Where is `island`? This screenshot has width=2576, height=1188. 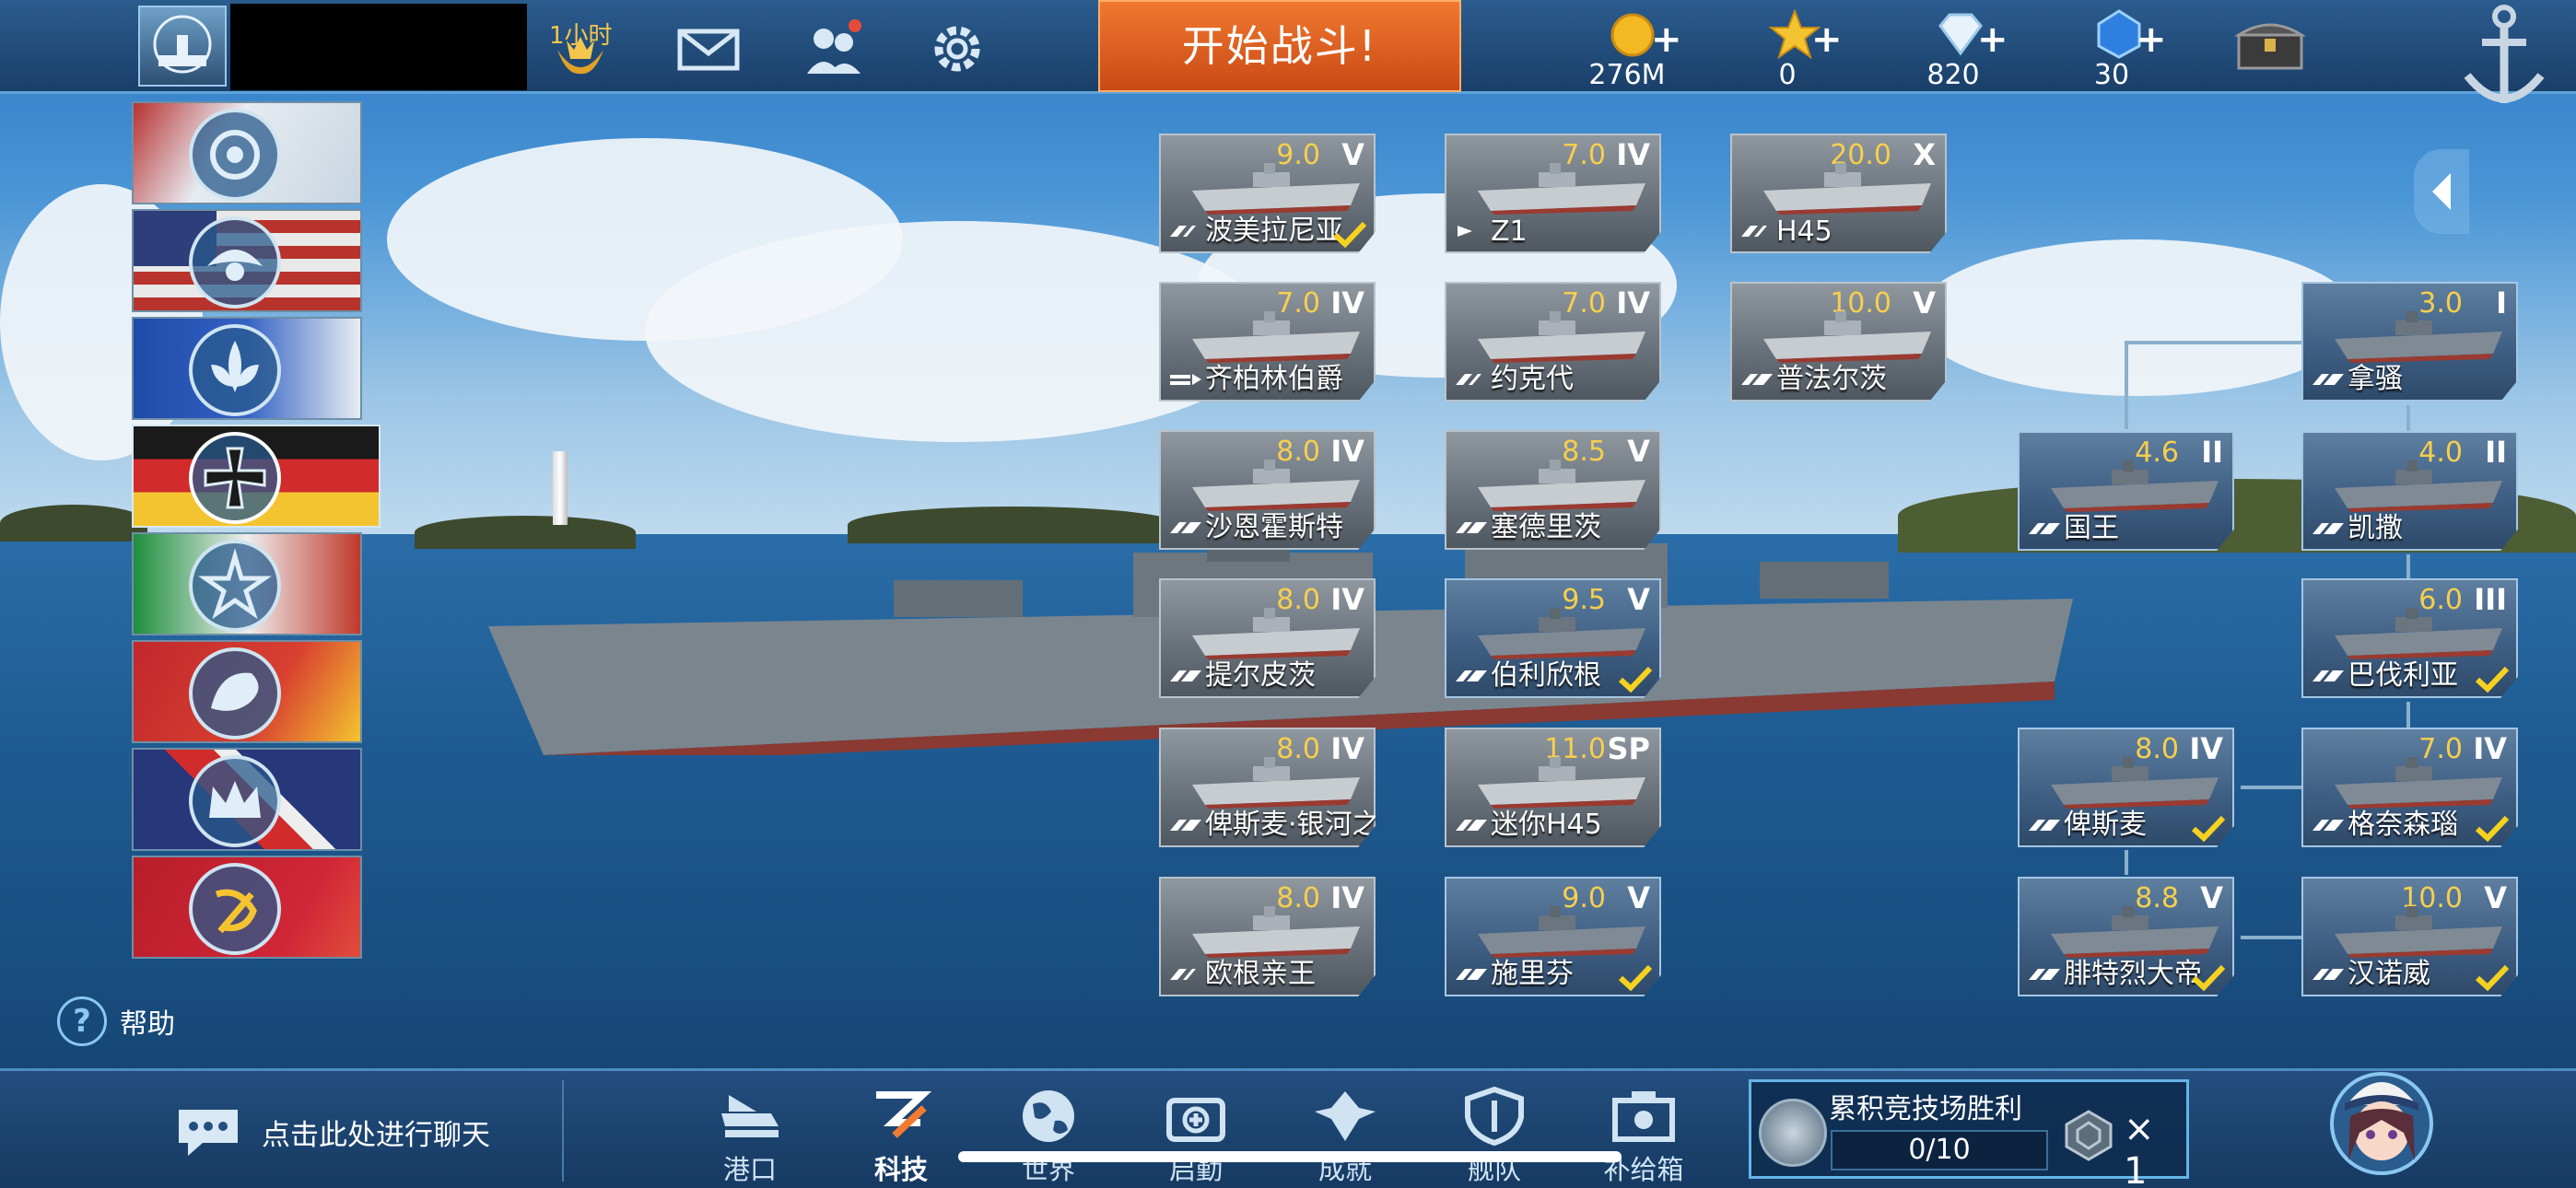
island is located at coordinates (73, 523).